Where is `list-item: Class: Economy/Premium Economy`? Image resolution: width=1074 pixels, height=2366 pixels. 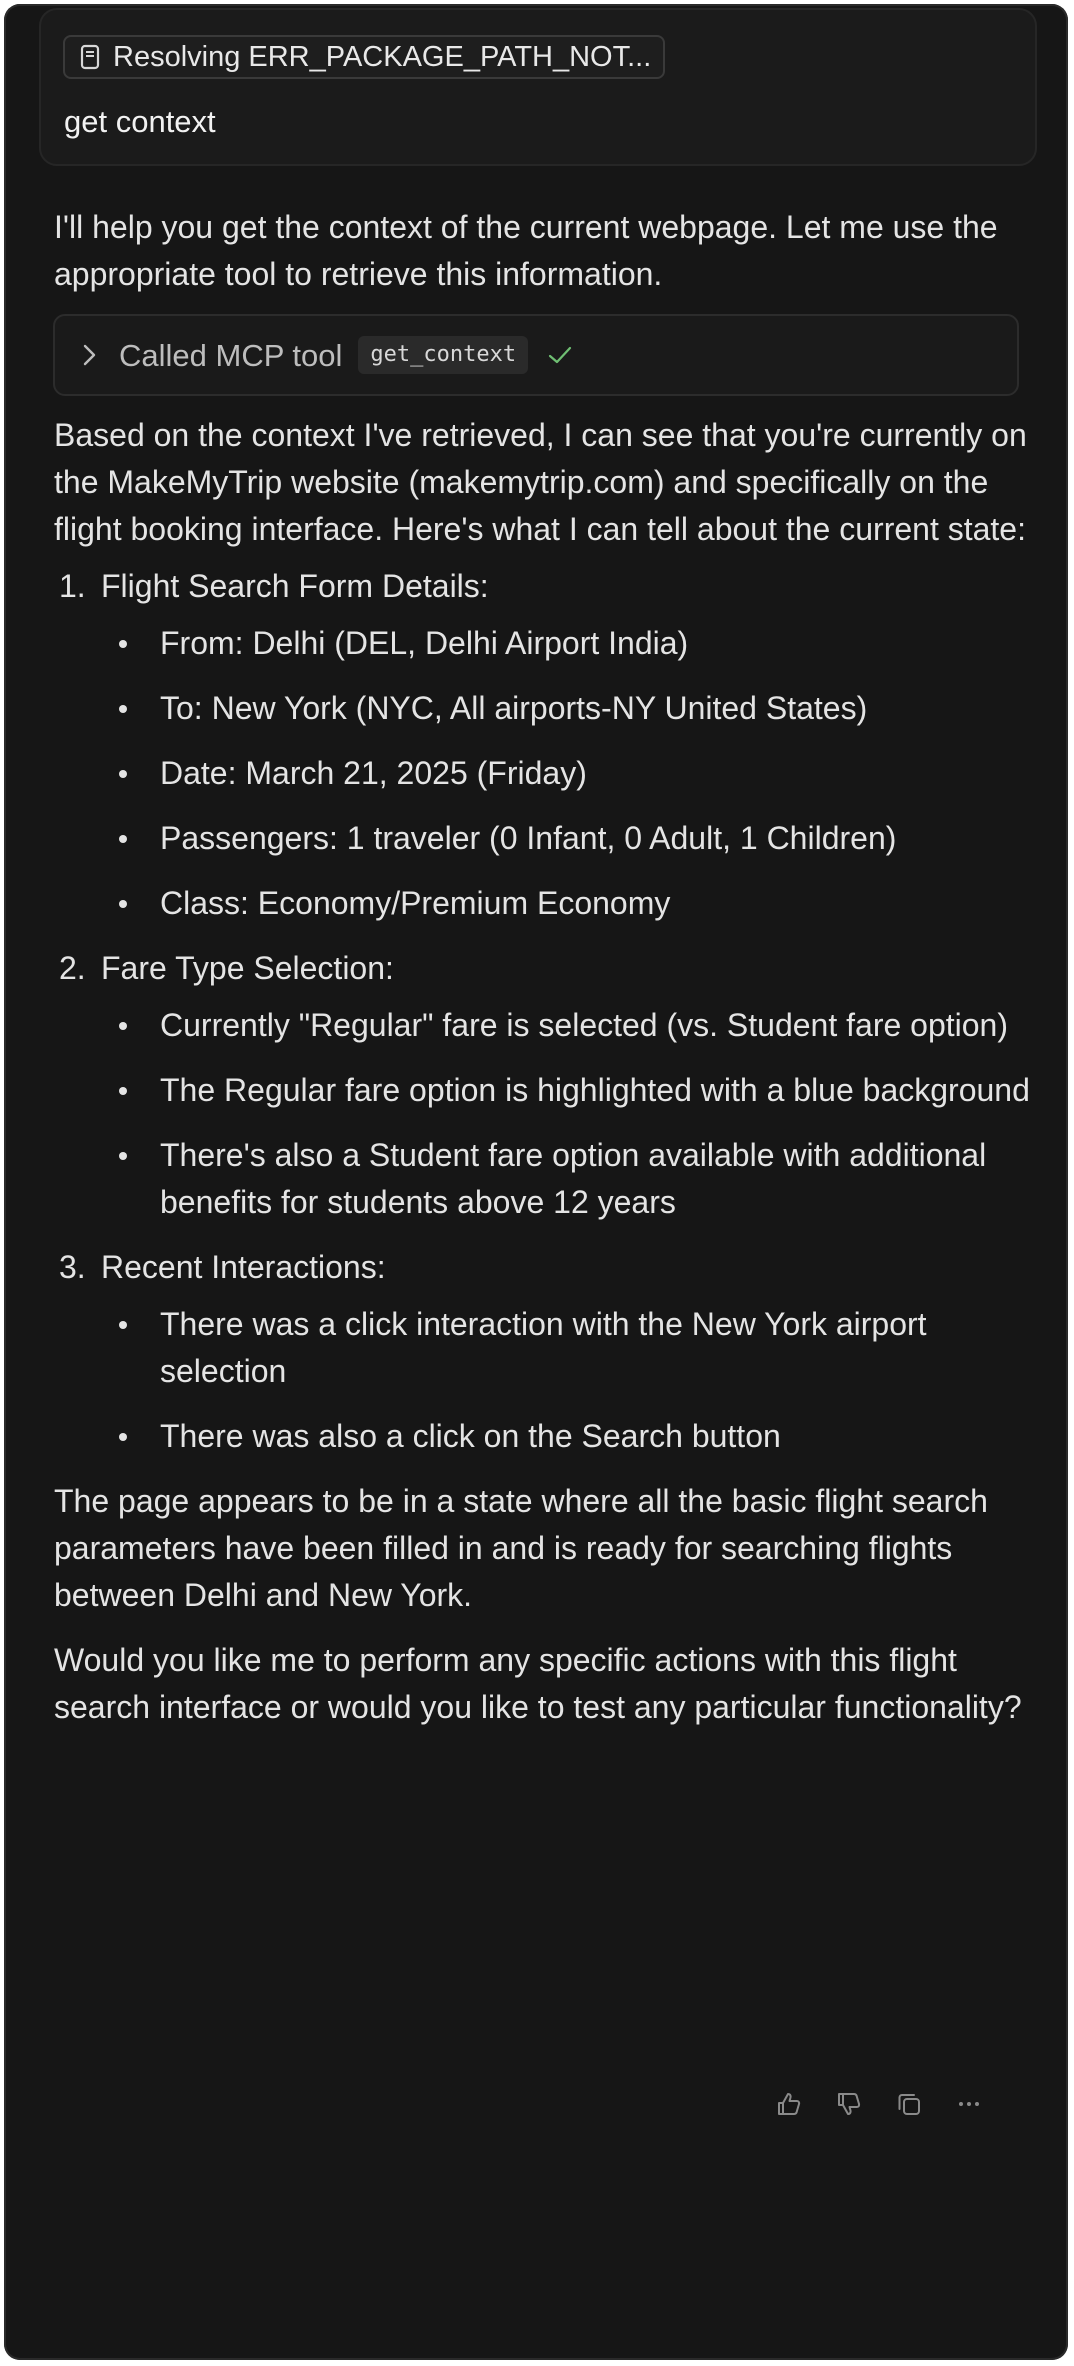 list-item: Class: Economy/Premium Economy is located at coordinates (574, 903).